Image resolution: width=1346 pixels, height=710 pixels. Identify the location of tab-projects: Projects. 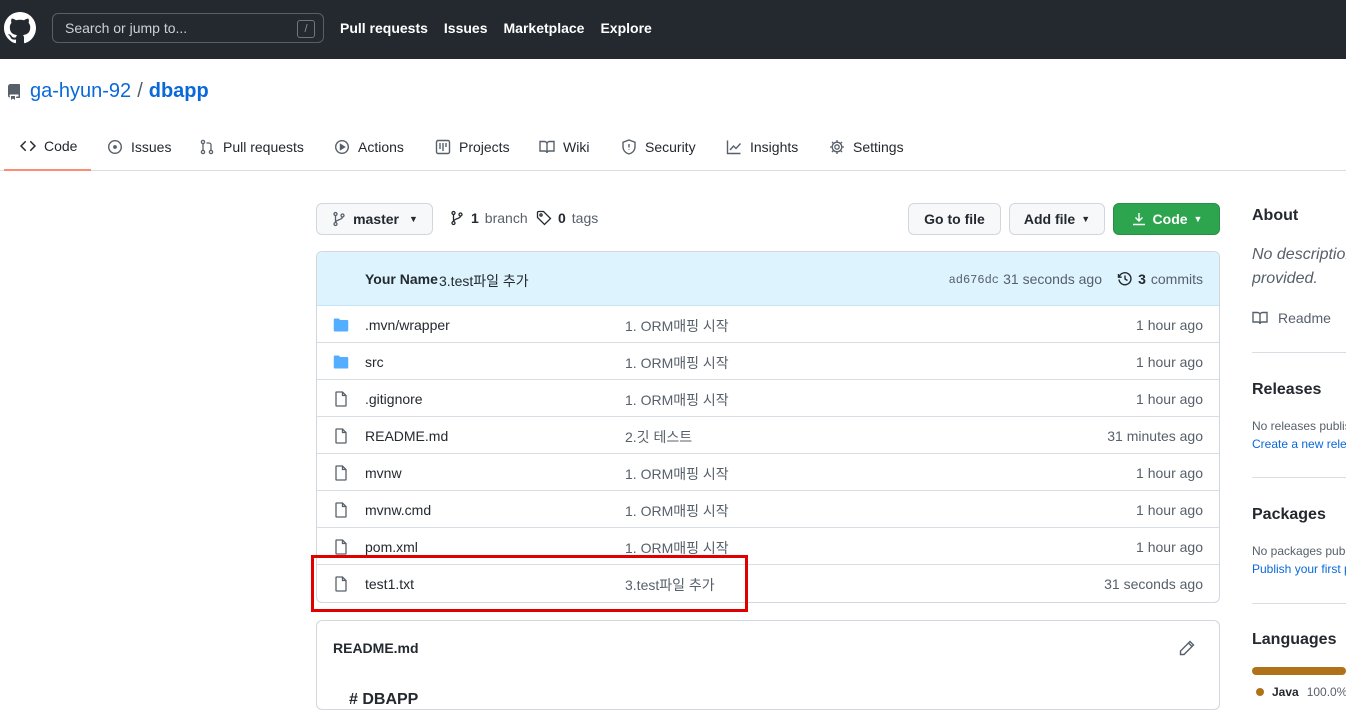
(472, 146).